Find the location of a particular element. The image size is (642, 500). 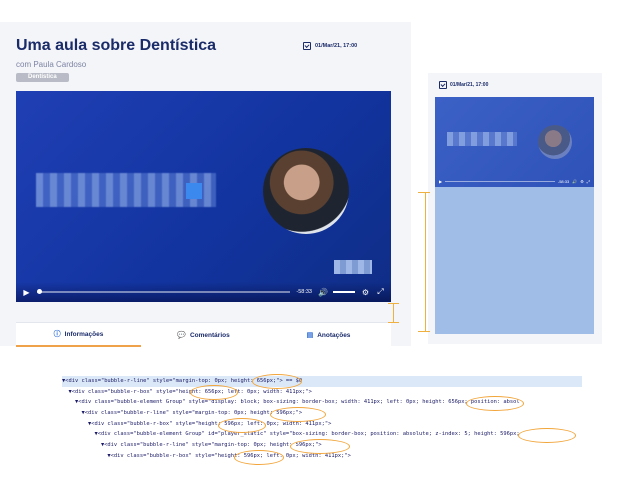

empty-area-annotation-bottom is located at coordinates (424, 331).